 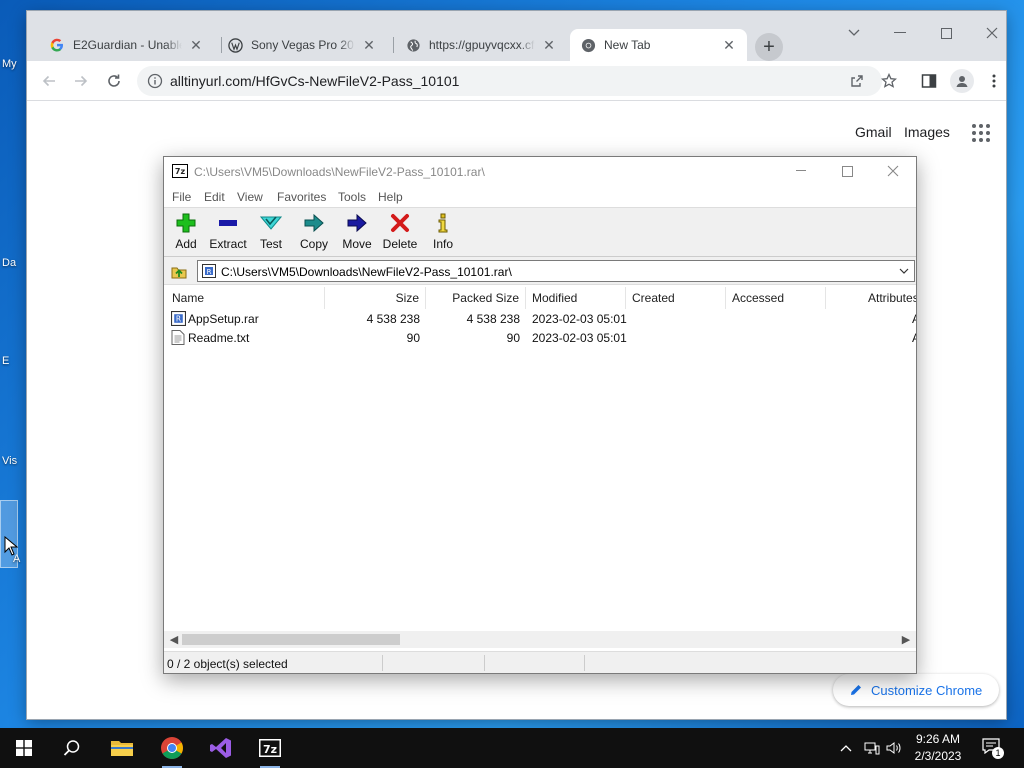 I want to click on more-menu-icon, so click(x=994, y=81).